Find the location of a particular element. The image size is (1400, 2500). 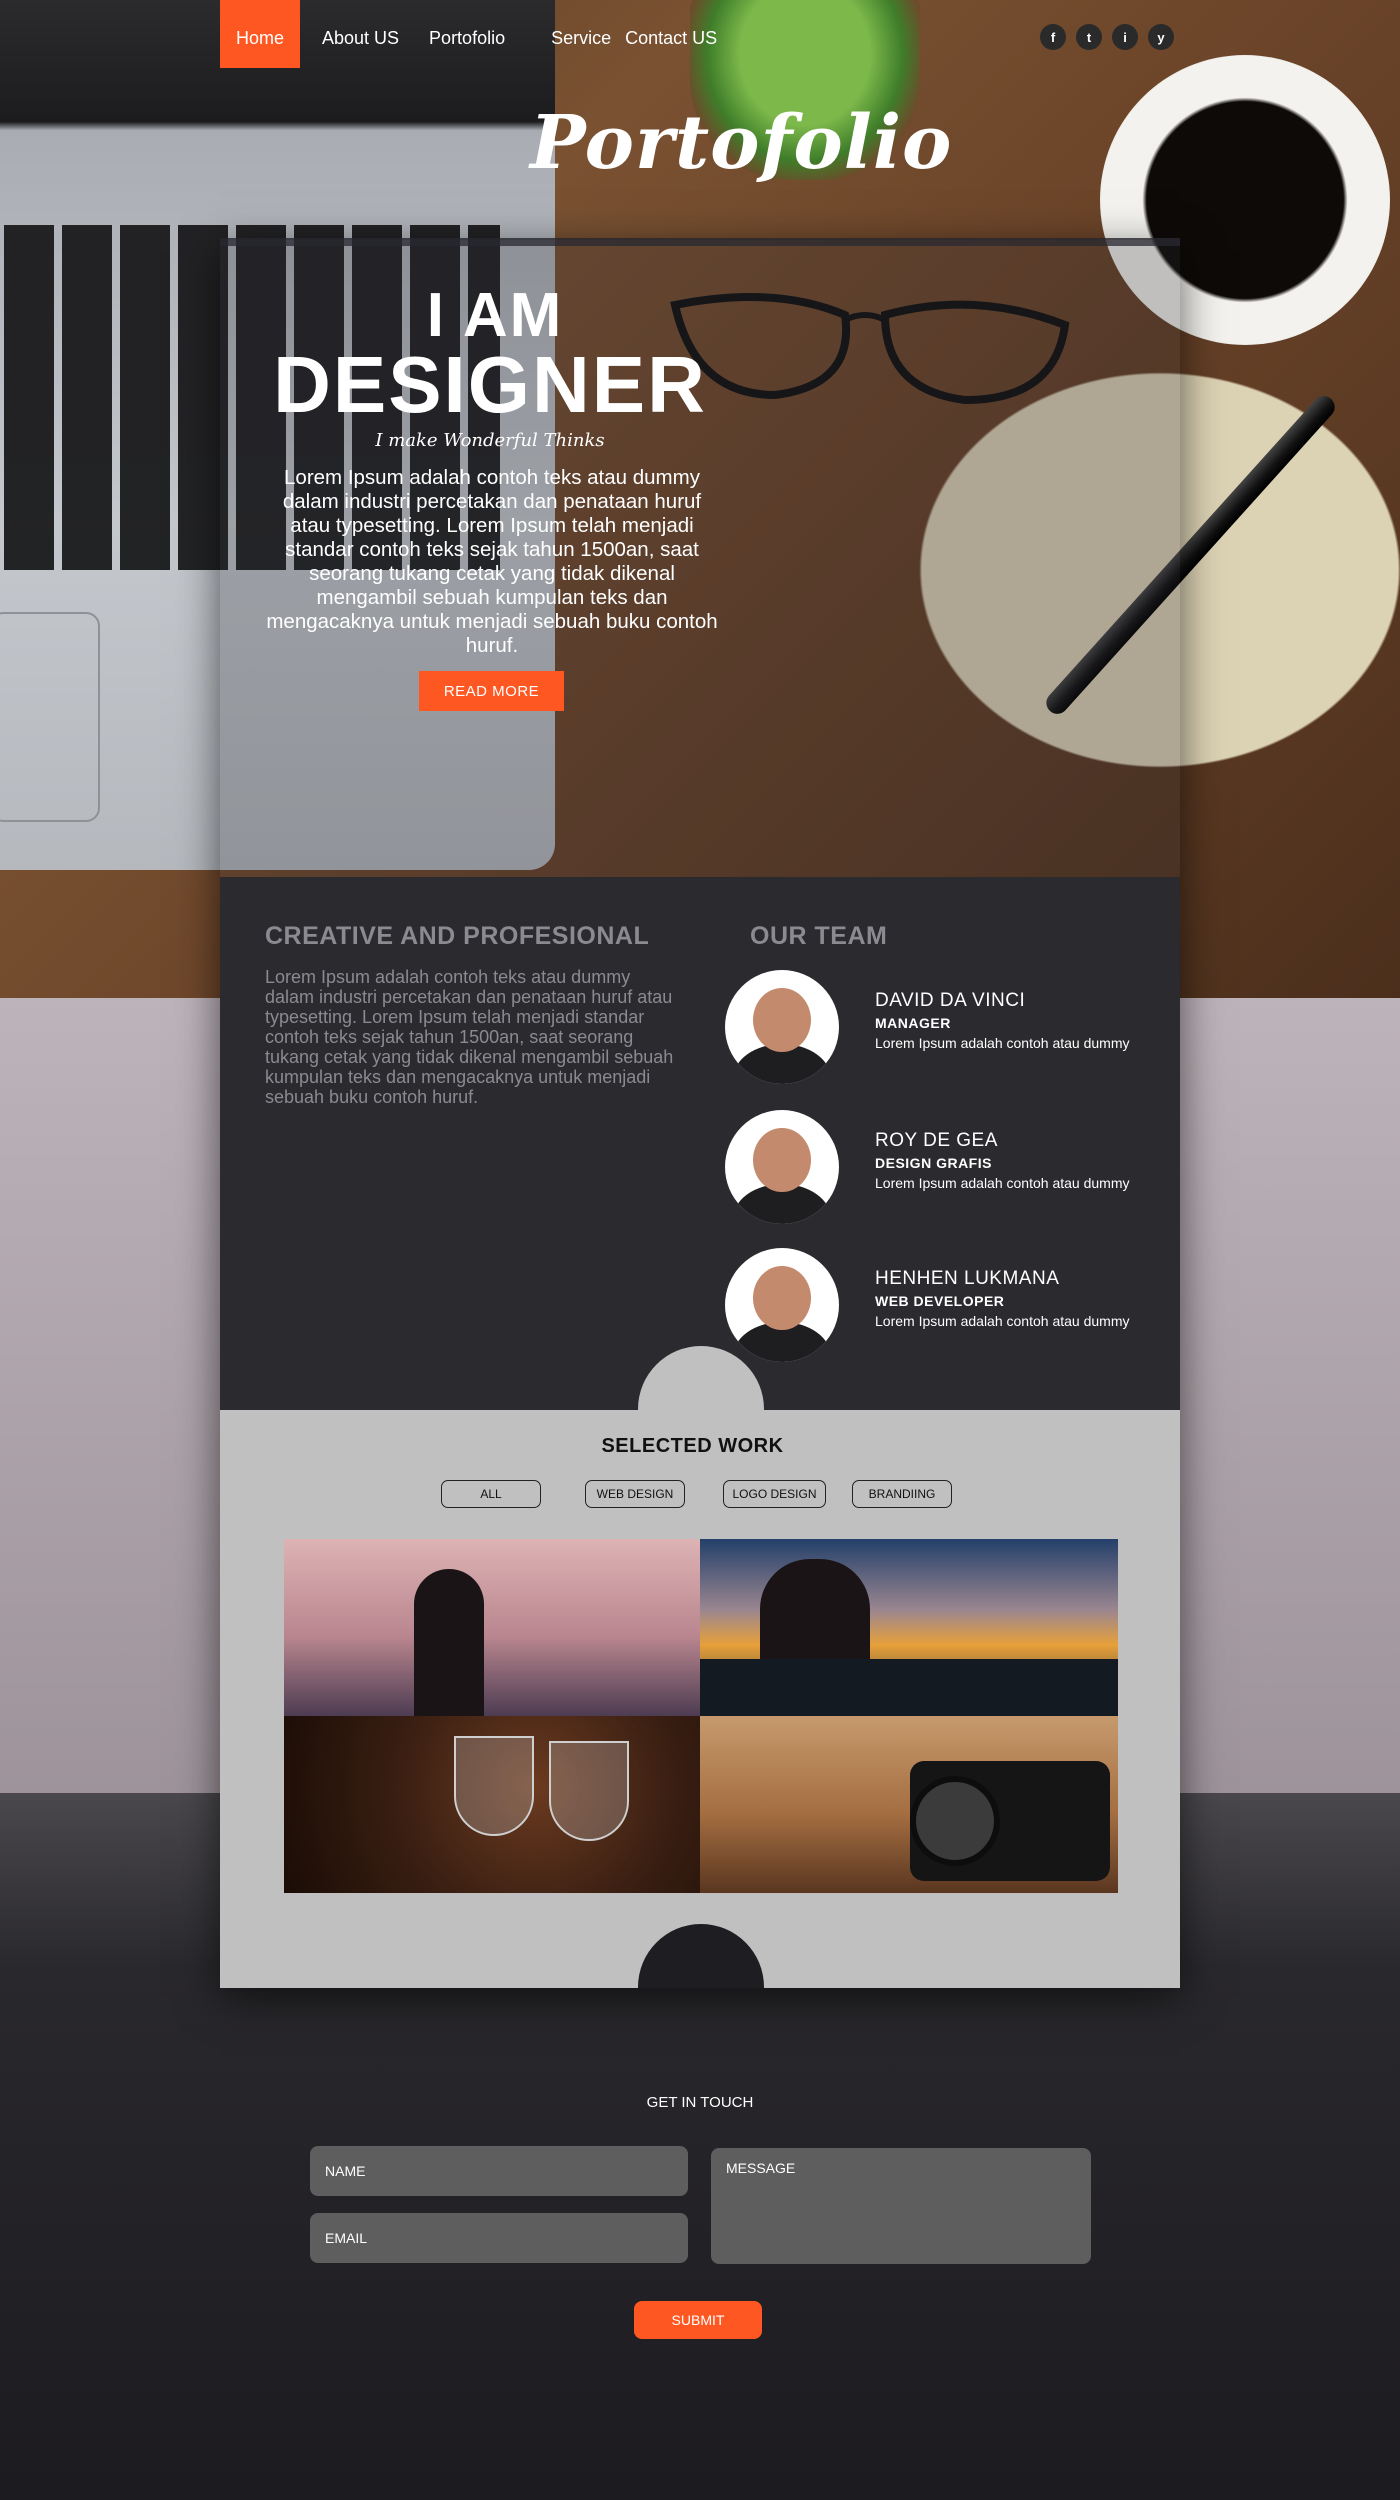

site-logo: Portofolio is located at coordinates (741, 143).